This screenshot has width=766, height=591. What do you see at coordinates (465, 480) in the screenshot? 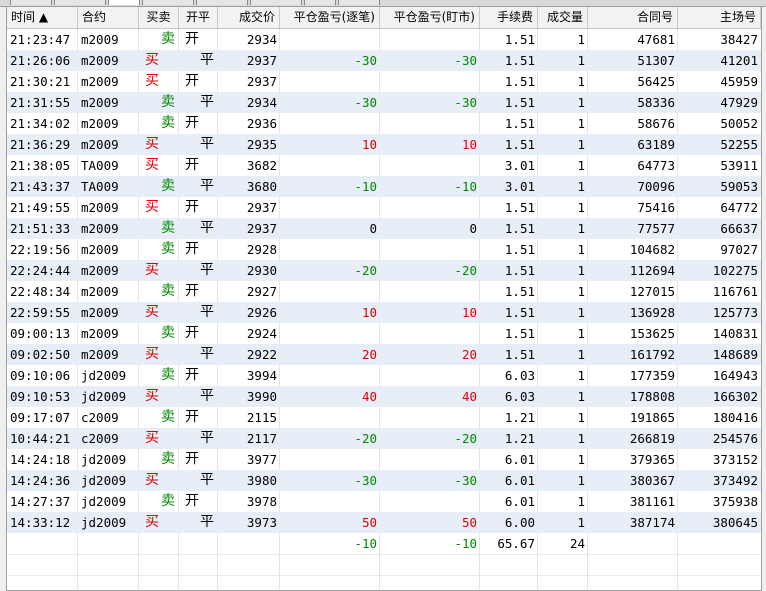
I see `cell-pnl-mark: -30` at bounding box center [465, 480].